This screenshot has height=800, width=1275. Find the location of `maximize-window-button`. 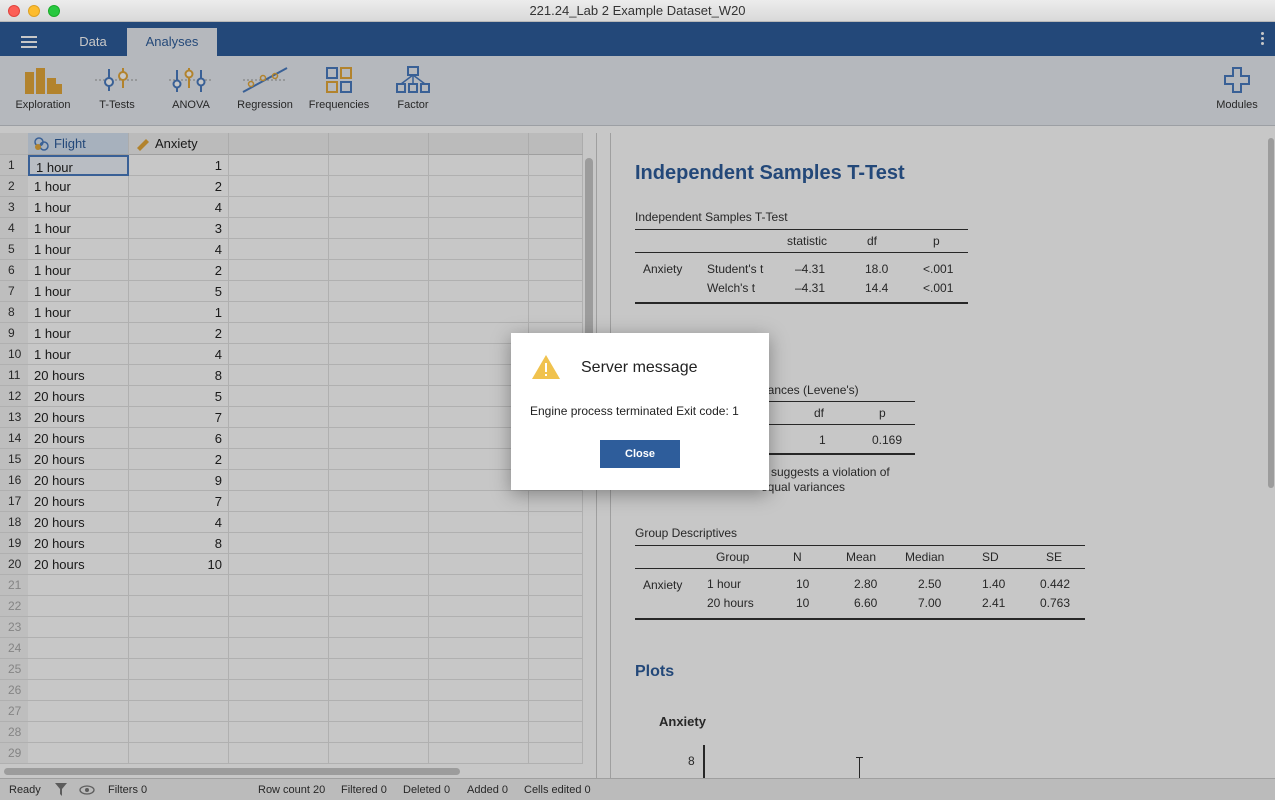

maximize-window-button is located at coordinates (54, 11).